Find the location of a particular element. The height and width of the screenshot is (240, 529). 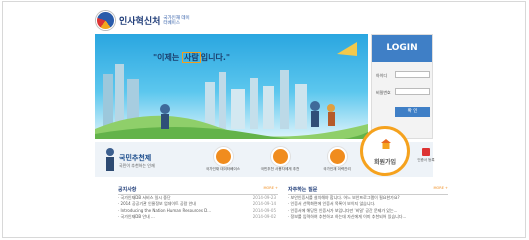

certificate-label: 인증서 등록 is located at coordinates (426, 160).